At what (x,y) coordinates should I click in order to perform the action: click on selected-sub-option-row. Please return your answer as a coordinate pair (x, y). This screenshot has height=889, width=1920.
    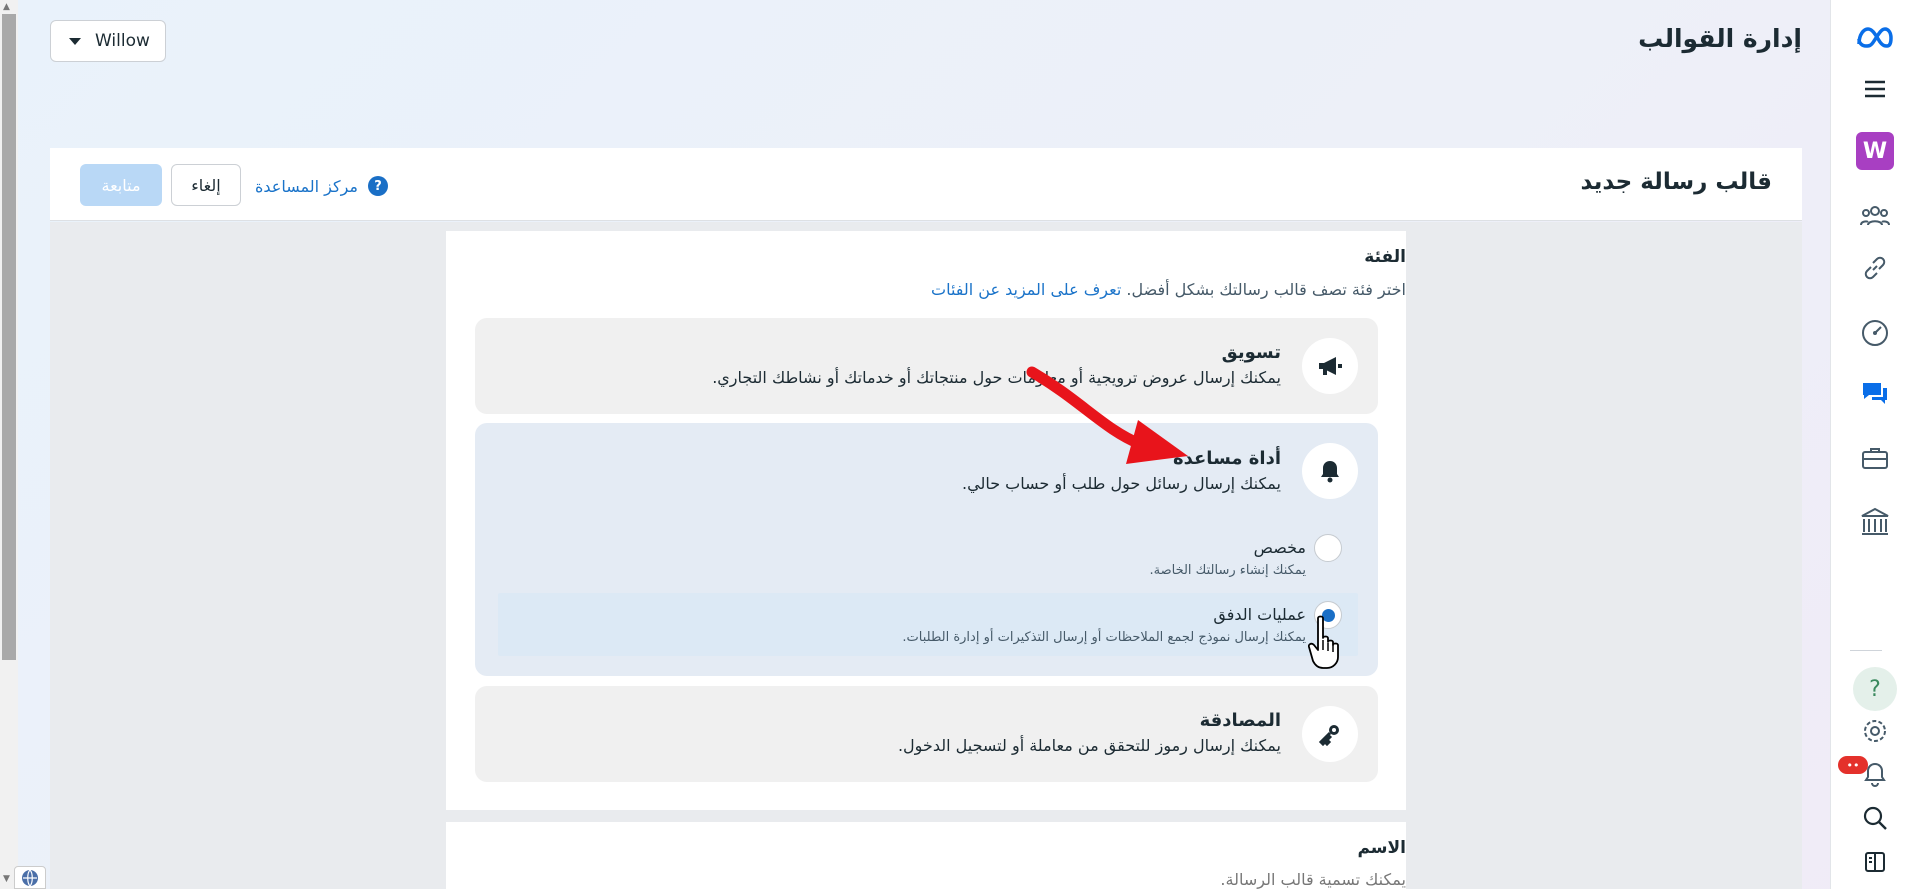
    Looking at the image, I should click on (928, 624).